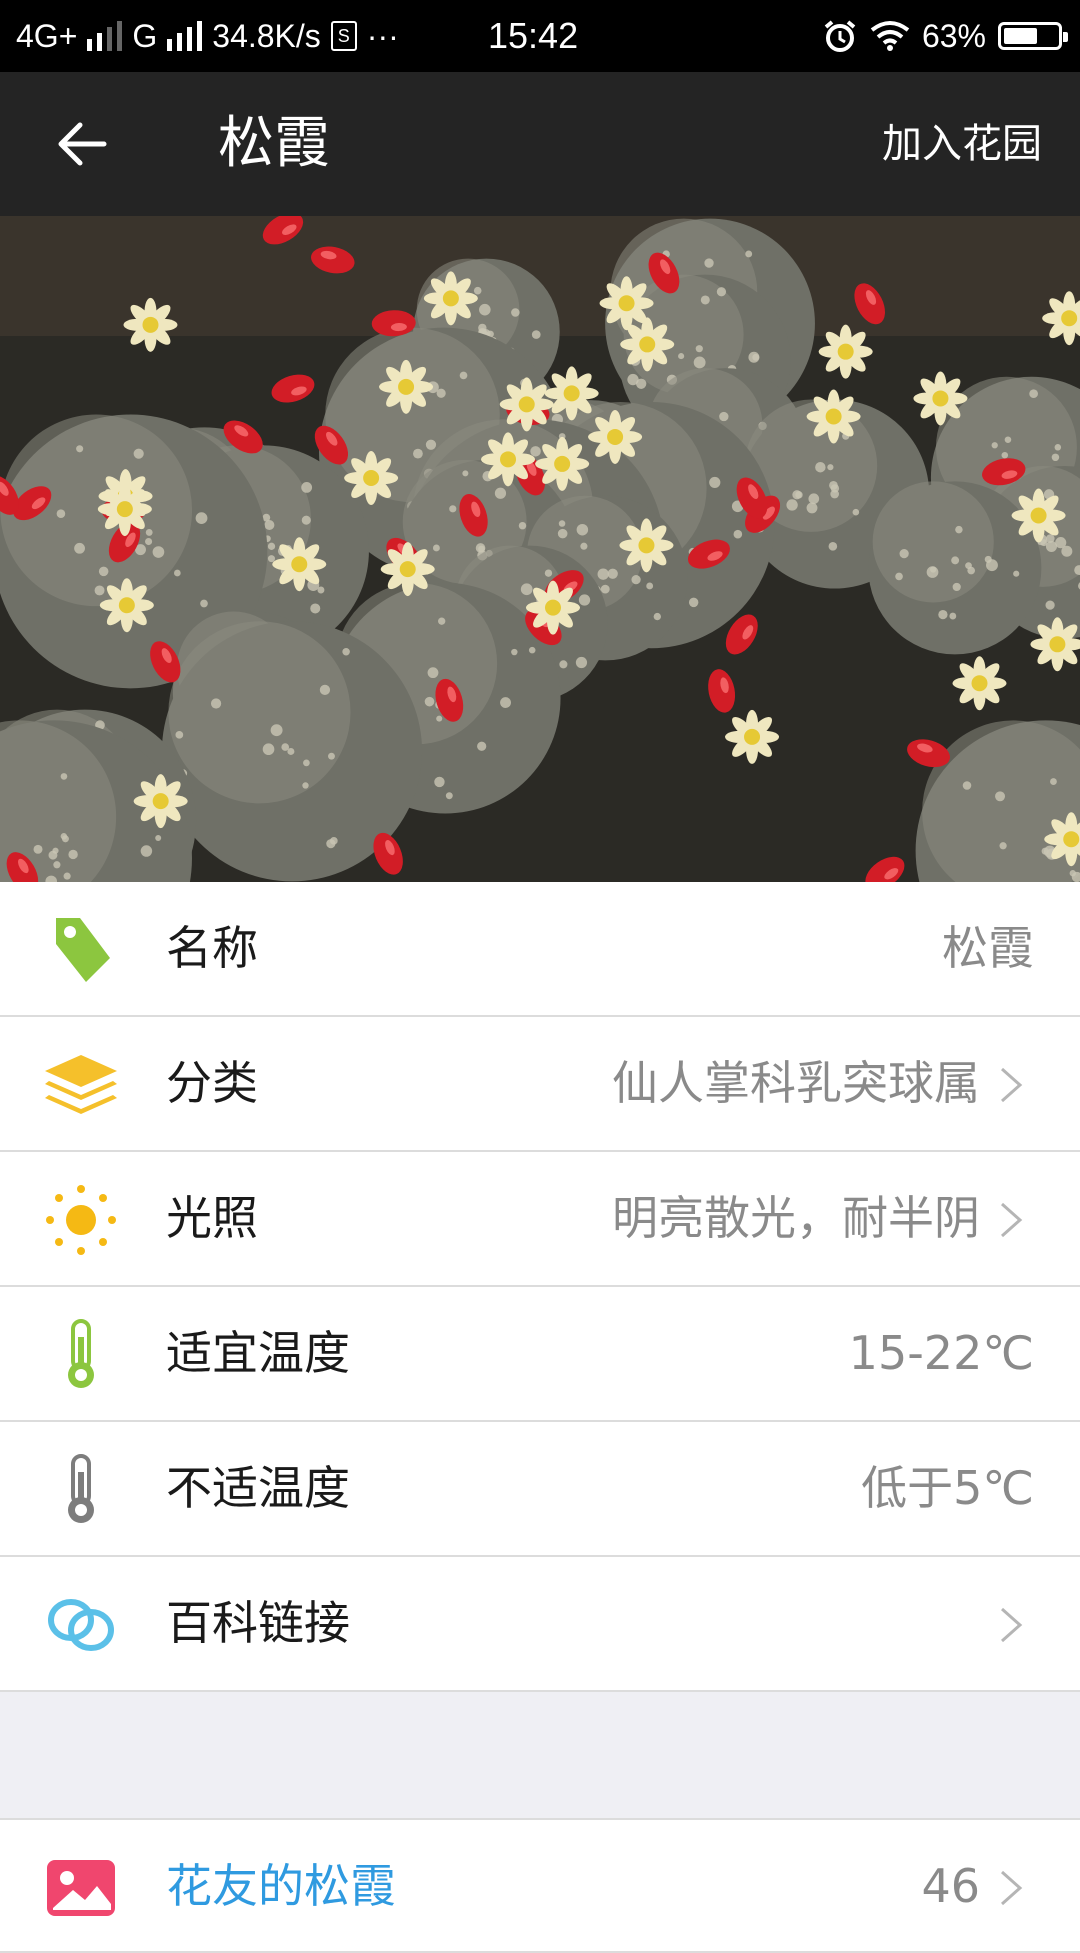  What do you see at coordinates (796, 1218) in the screenshot?
I see `row-value: 明亮散光，耐半阴` at bounding box center [796, 1218].